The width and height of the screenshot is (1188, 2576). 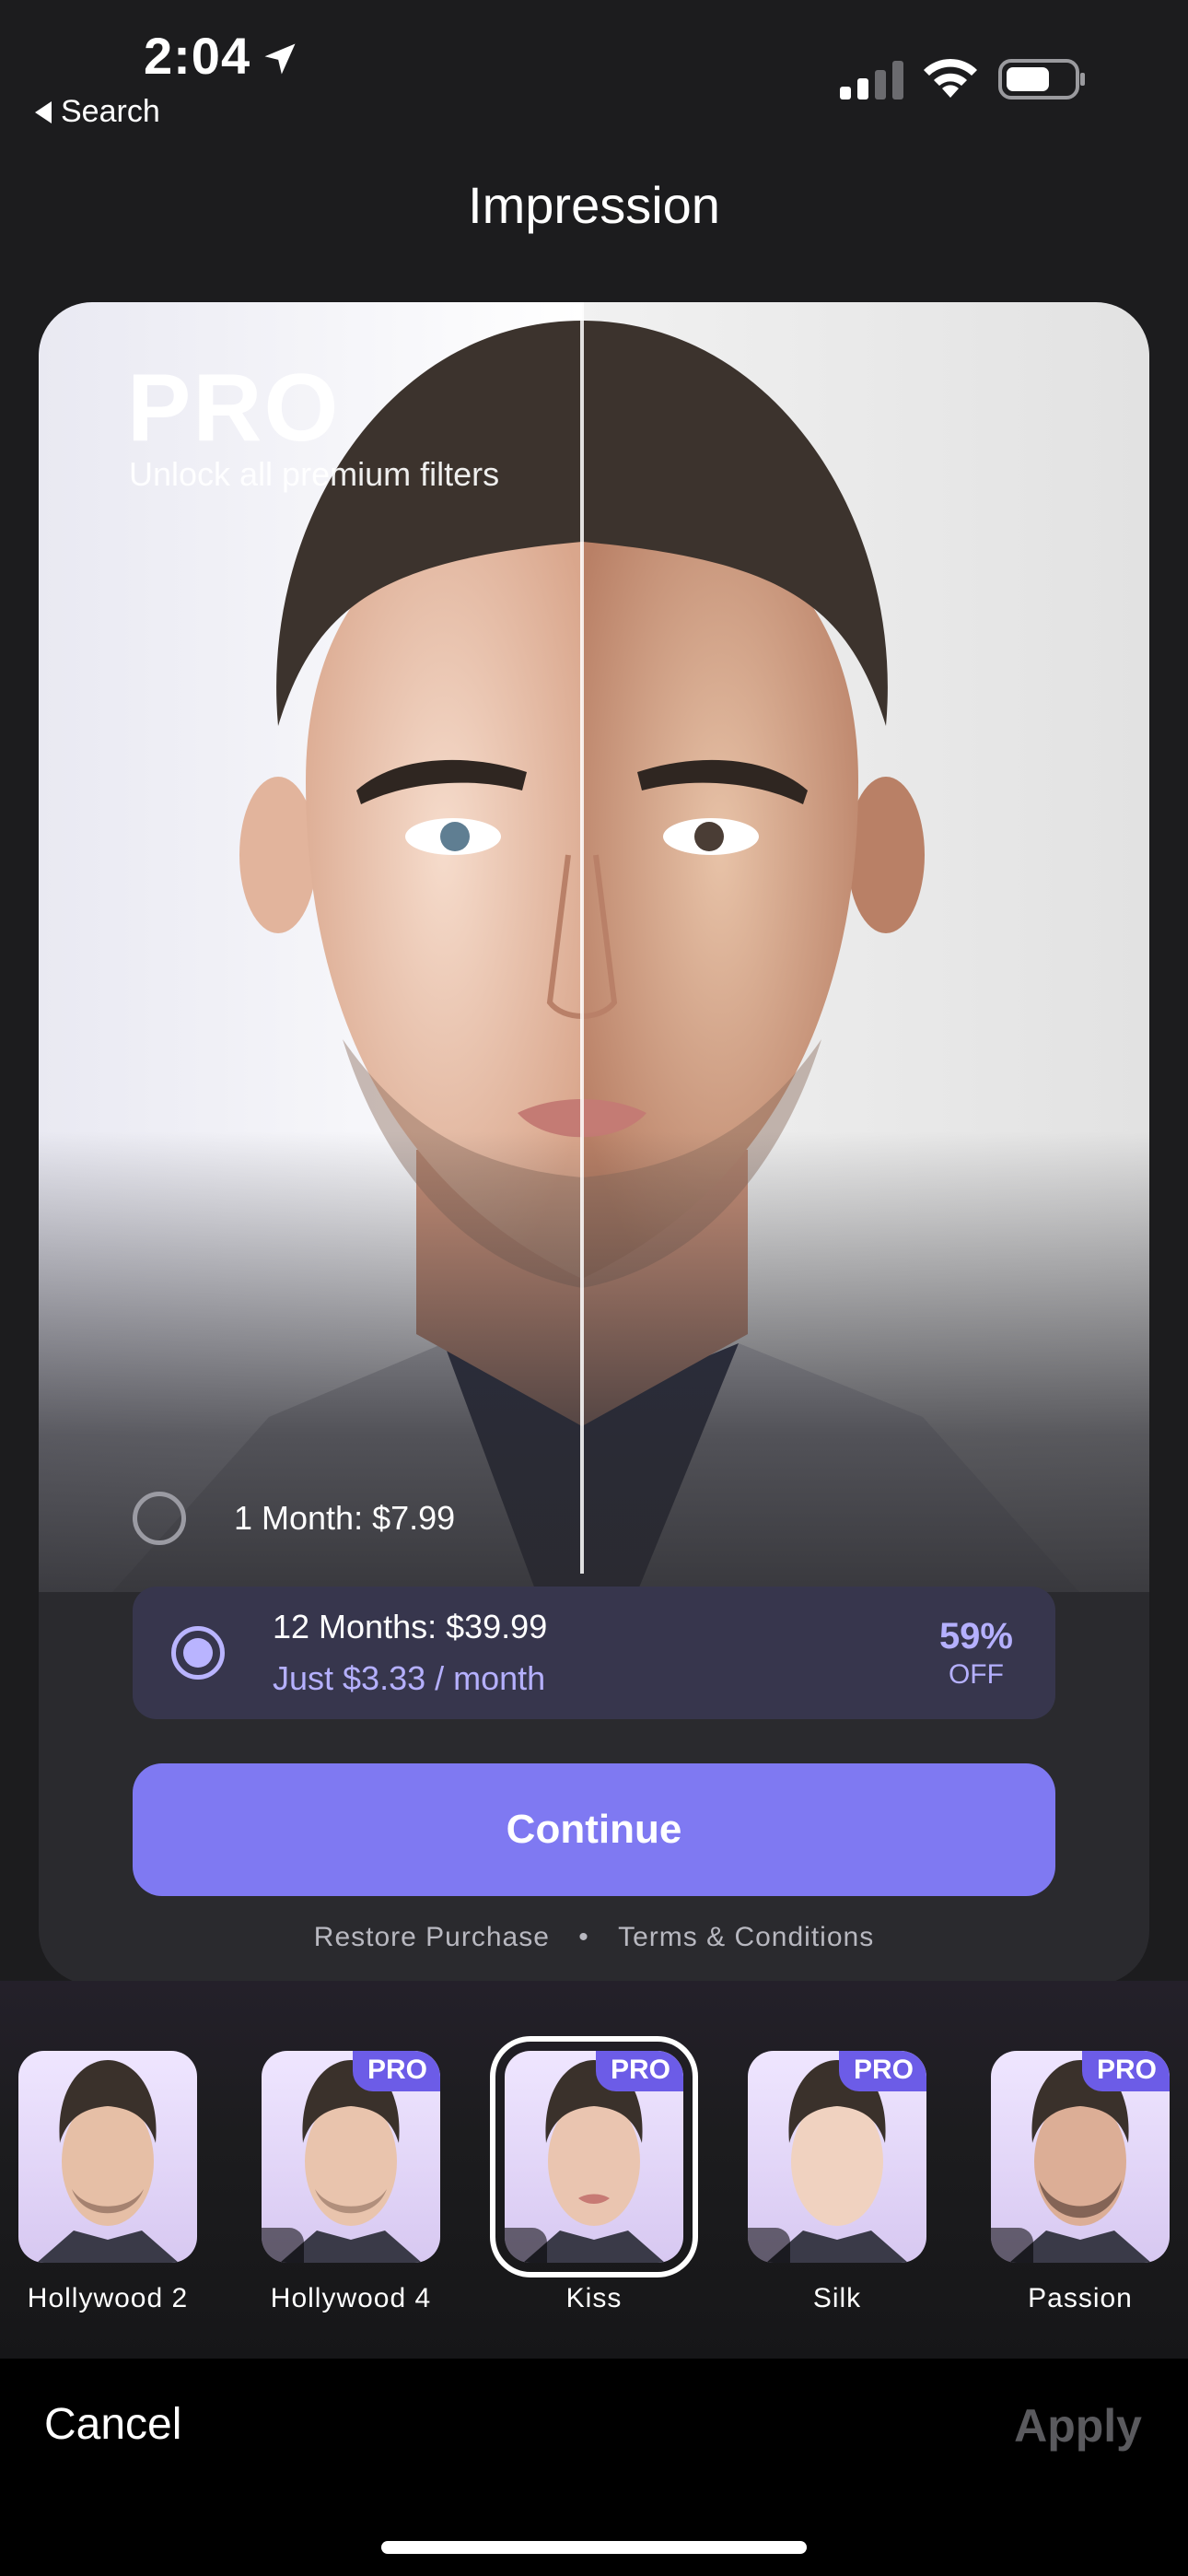 What do you see at coordinates (746, 1937) in the screenshot?
I see `terms-link: Terms & Conditions` at bounding box center [746, 1937].